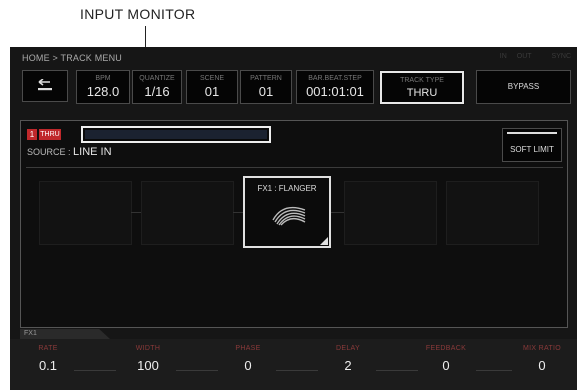 The height and width of the screenshot is (390, 587). I want to click on bpm-field: BPM 128.0, so click(103, 87).